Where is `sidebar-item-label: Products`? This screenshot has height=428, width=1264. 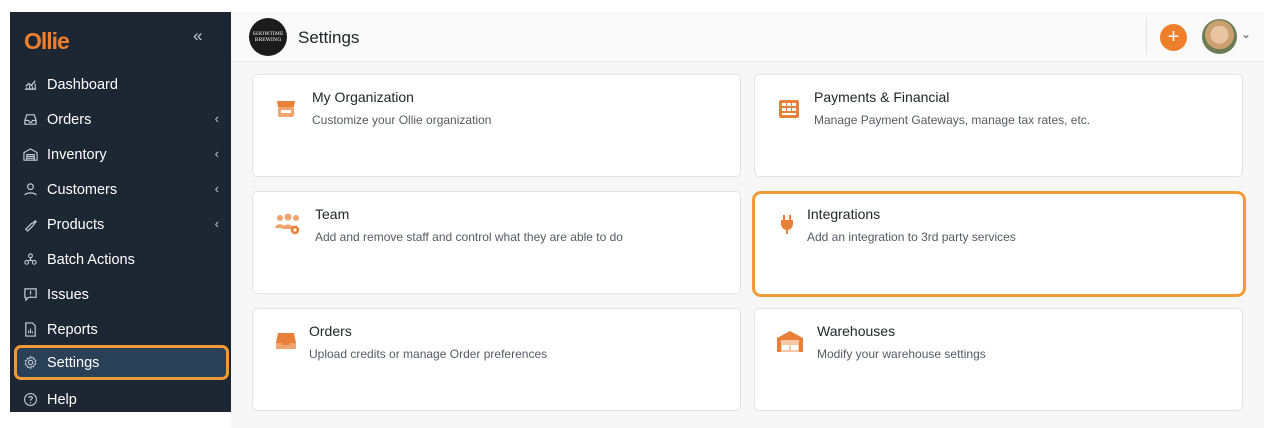
sidebar-item-label: Products is located at coordinates (76, 224).